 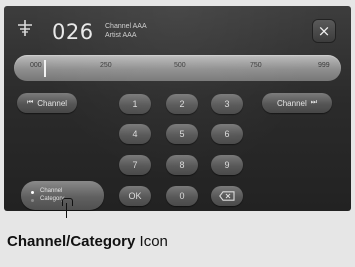 What do you see at coordinates (36, 65) in the screenshot?
I see `slider-tick: 000` at bounding box center [36, 65].